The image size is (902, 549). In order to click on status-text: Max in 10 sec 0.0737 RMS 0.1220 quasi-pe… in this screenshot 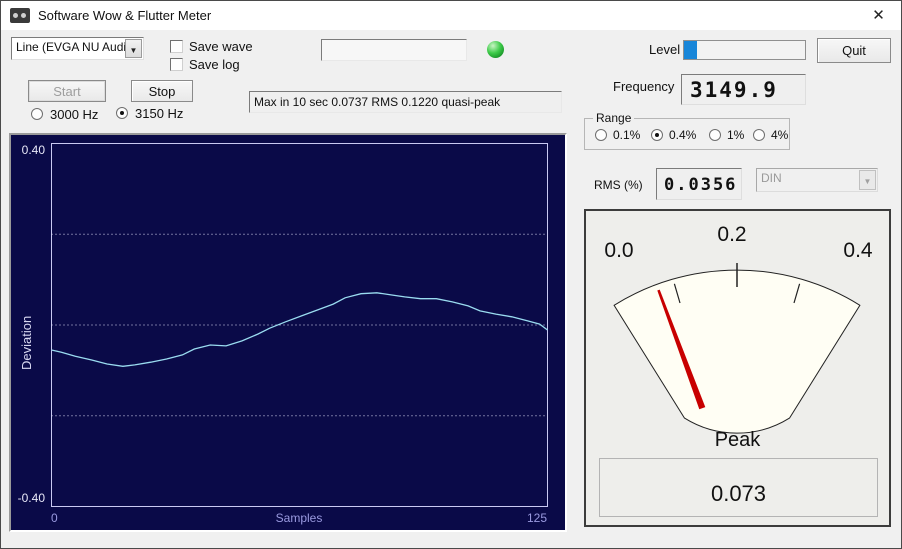, I will do `click(377, 102)`.